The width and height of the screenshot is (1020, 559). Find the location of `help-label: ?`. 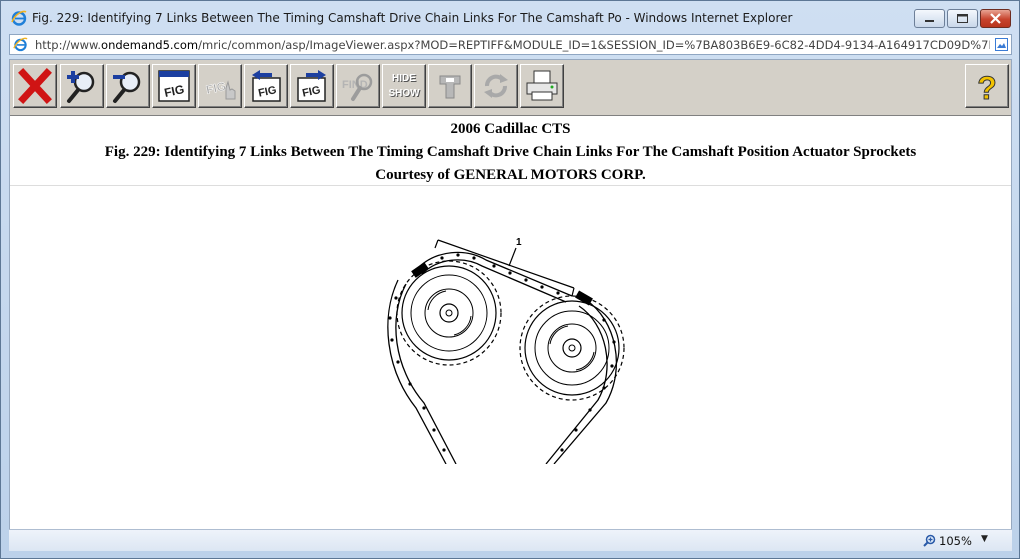

help-label: ? is located at coordinates (987, 87).